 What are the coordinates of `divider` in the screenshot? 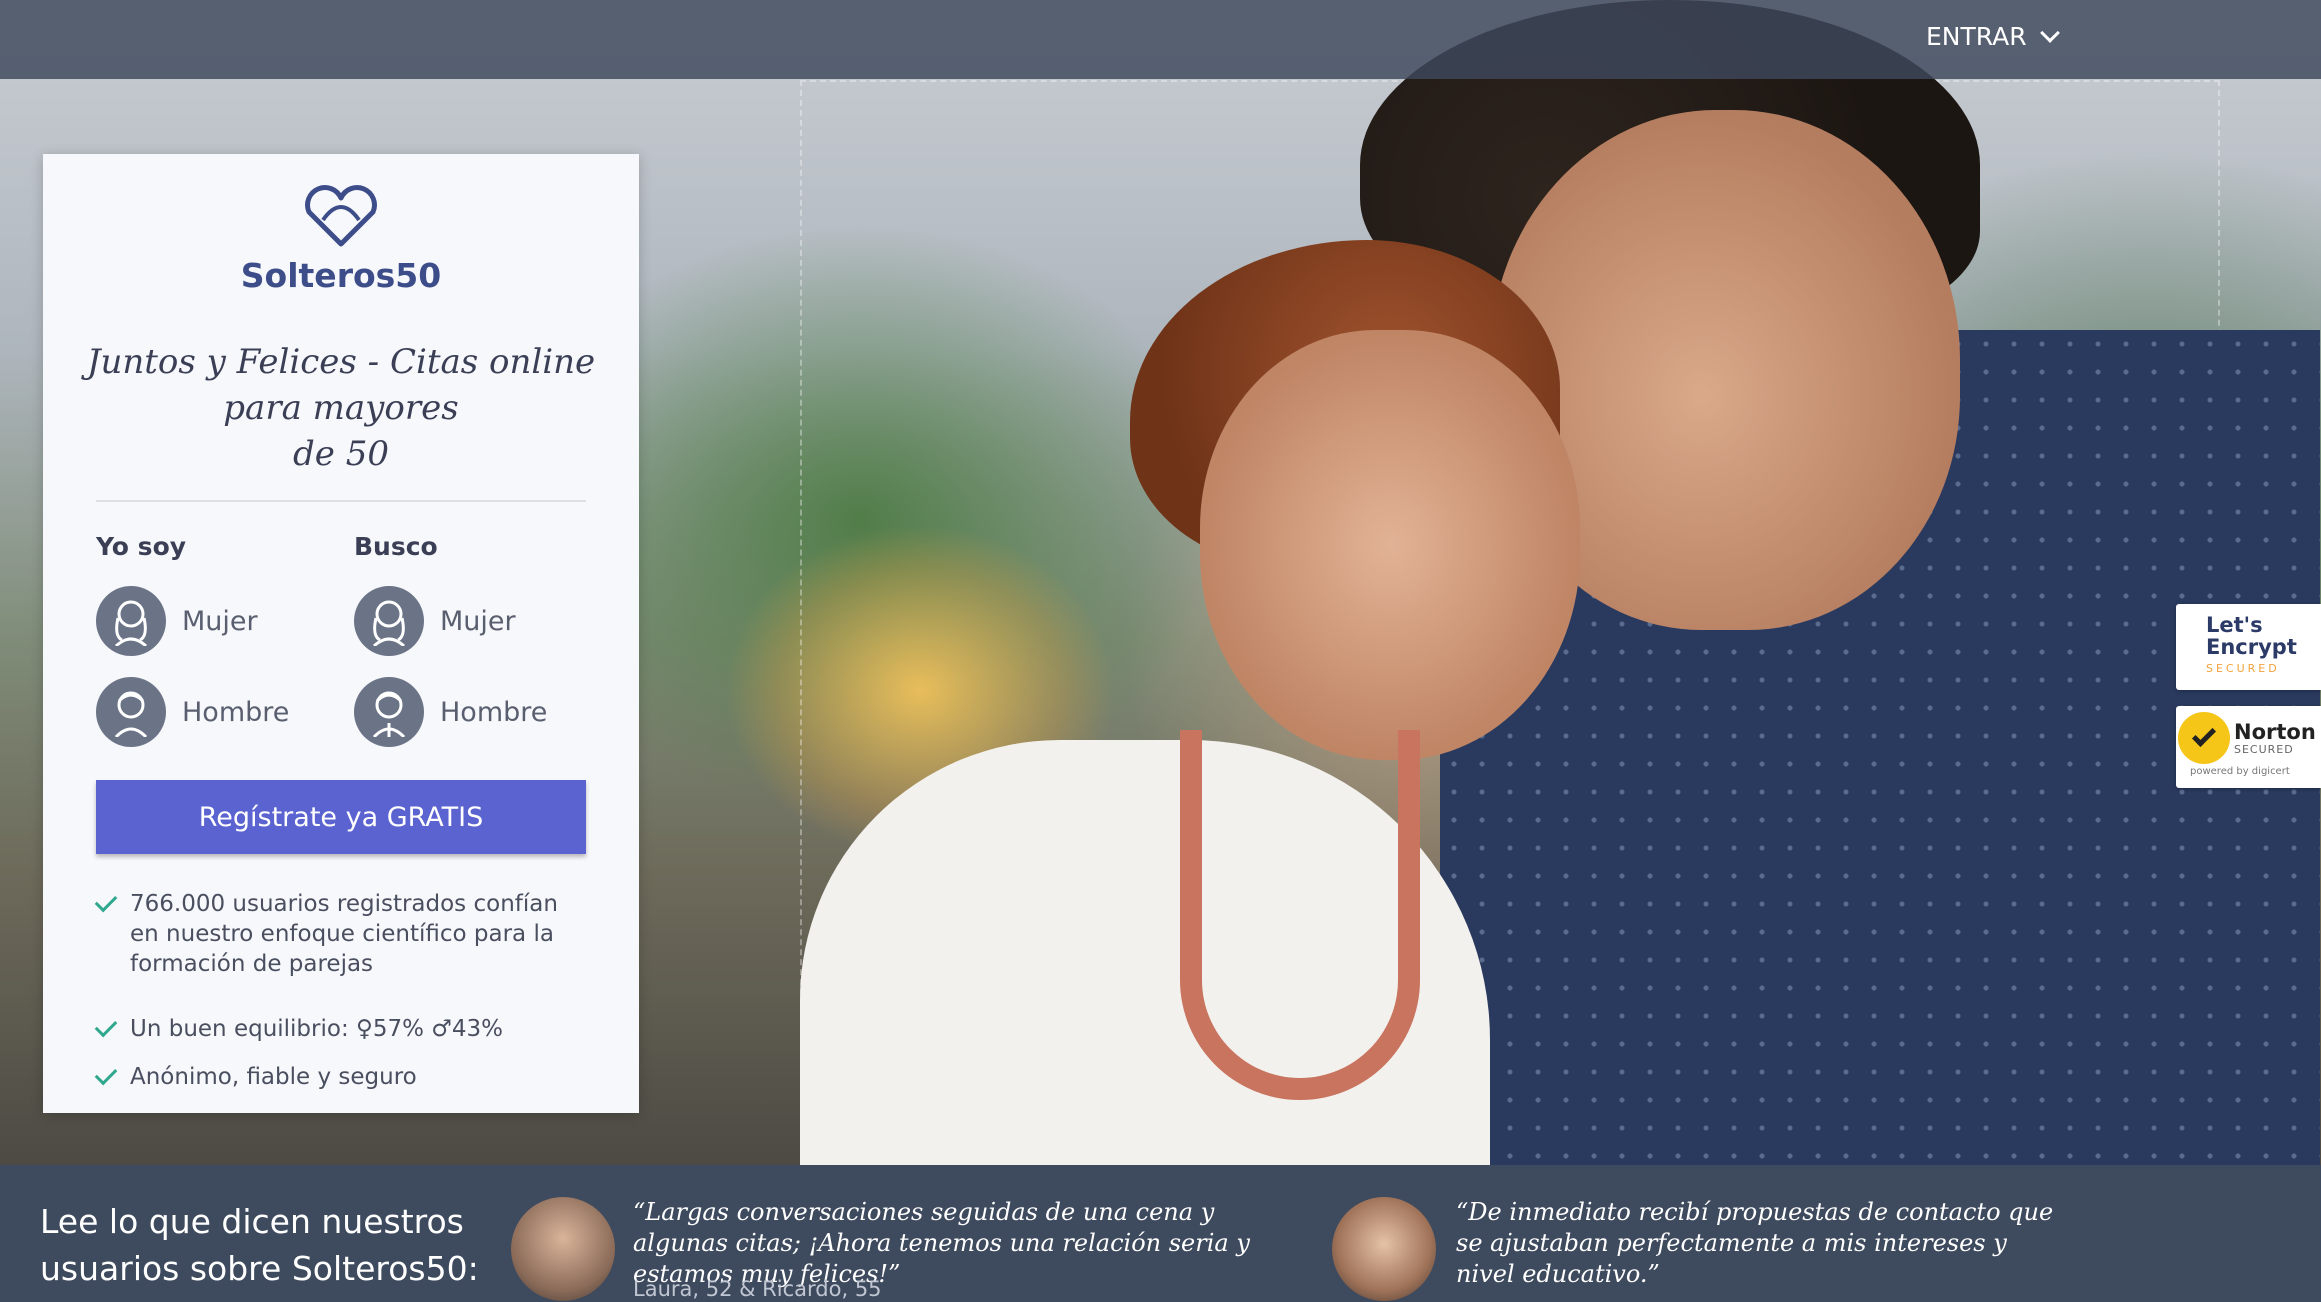 It's located at (341, 501).